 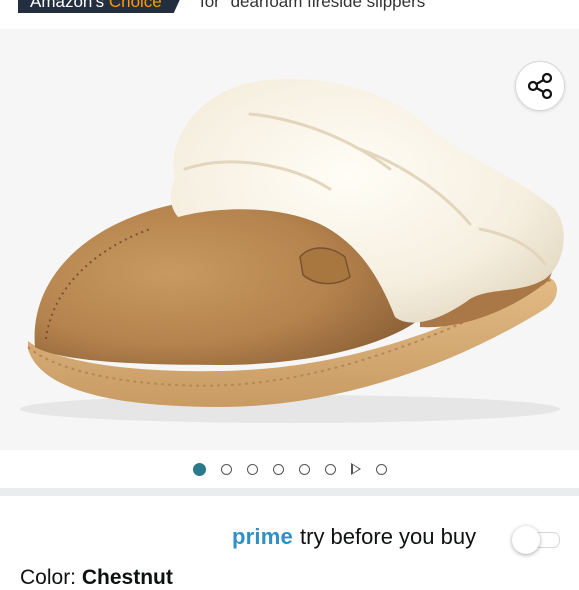 I want to click on prime-try-toggle, so click(x=536, y=540).